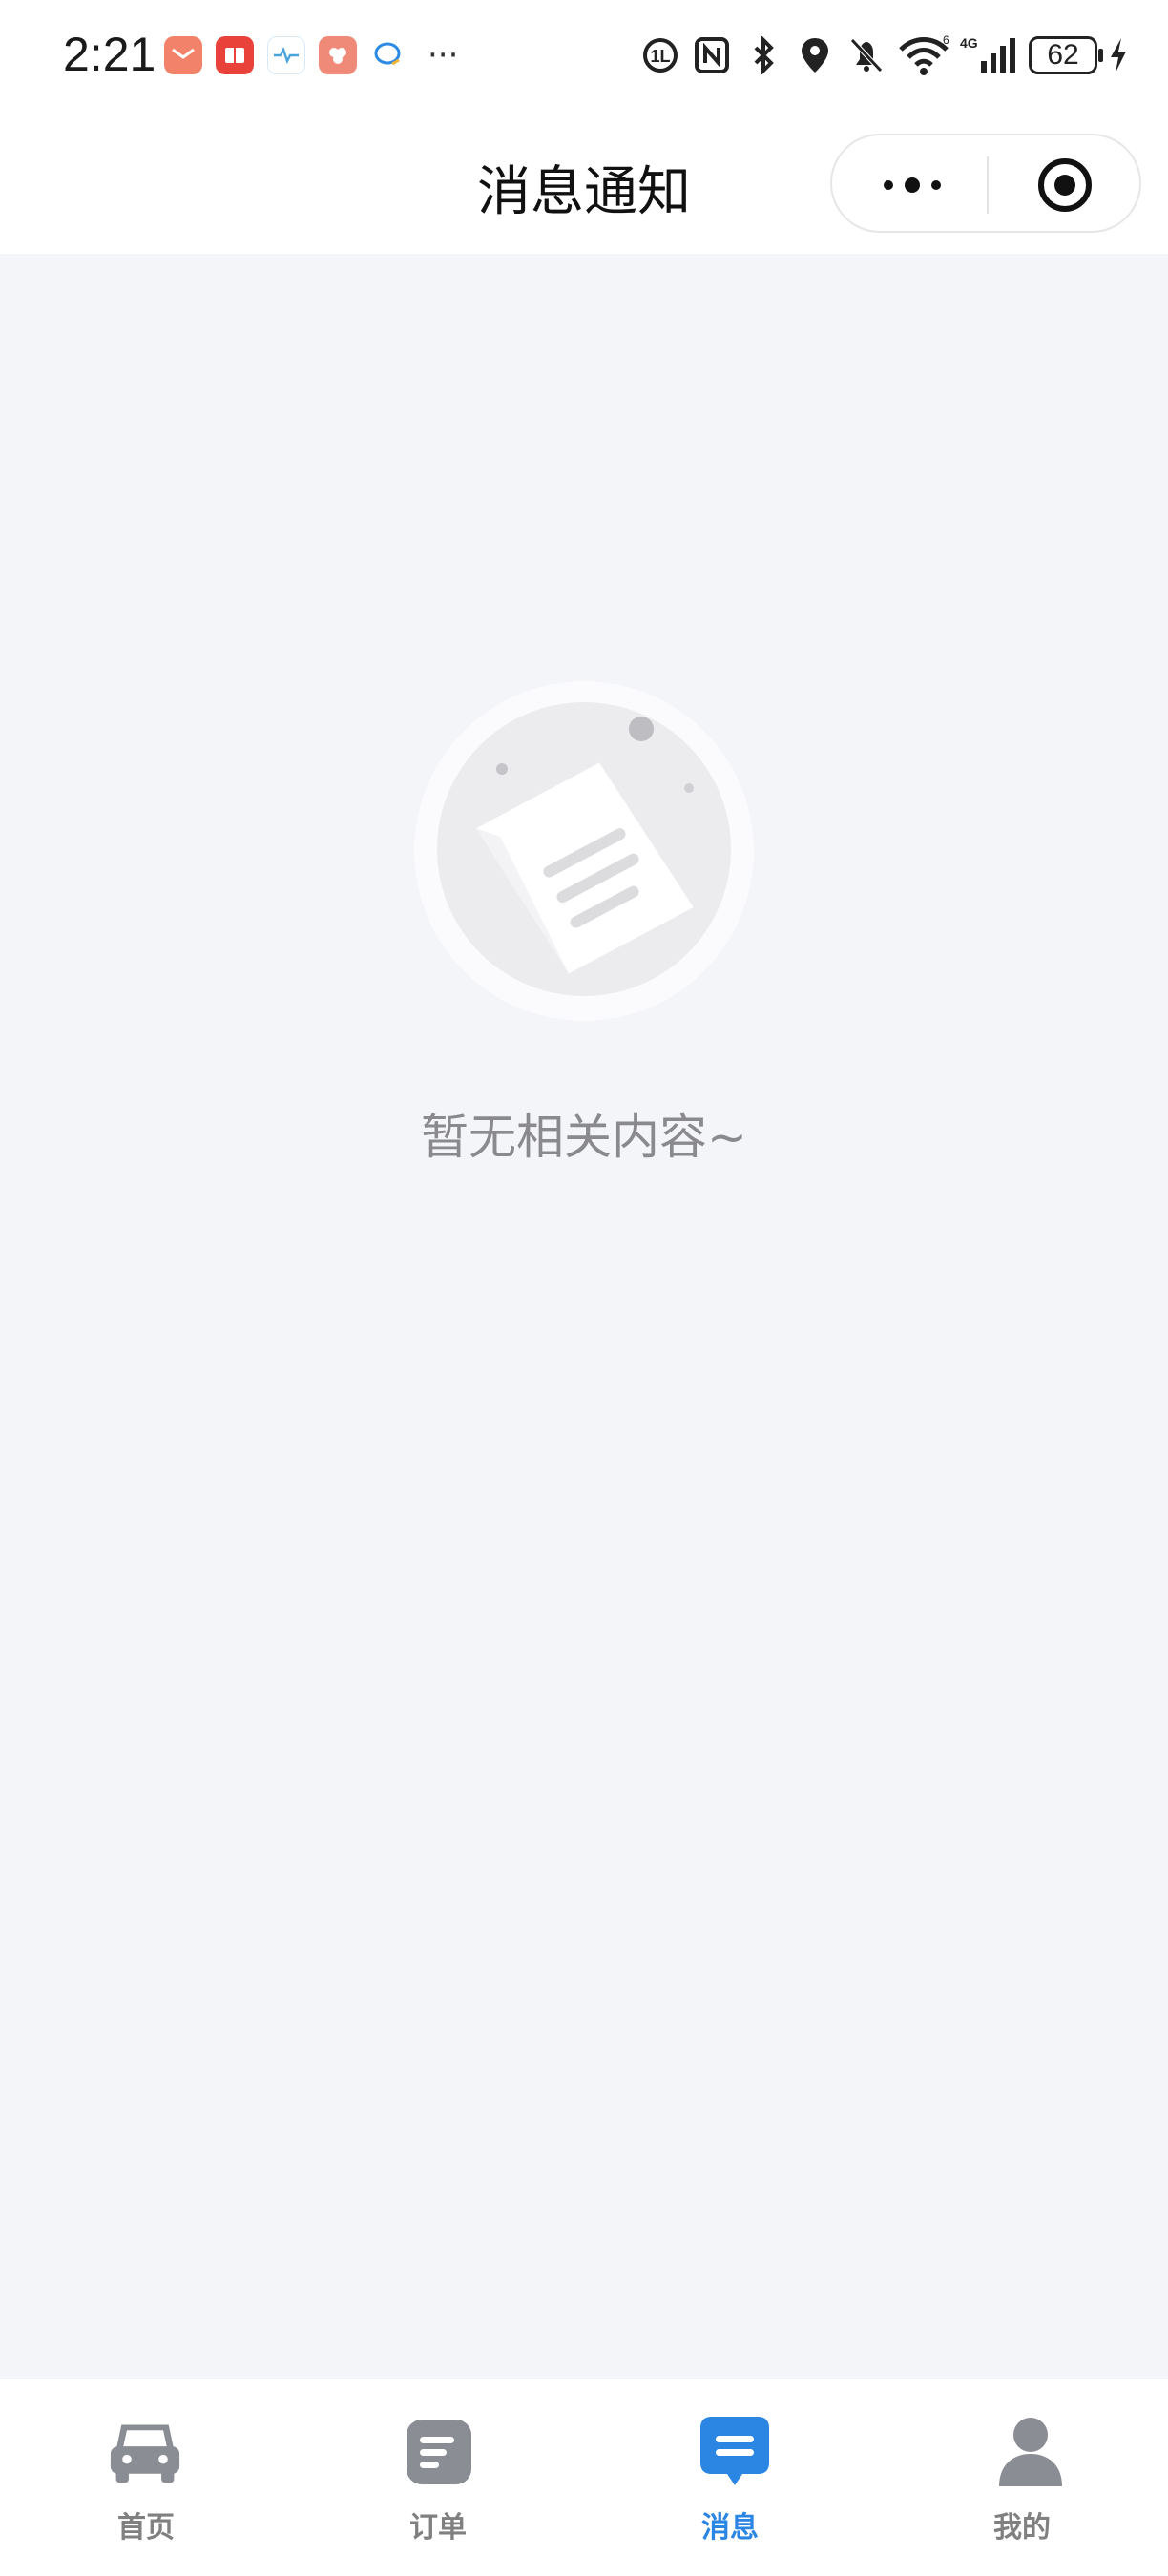  What do you see at coordinates (286, 55) in the screenshot?
I see `health-app-icon` at bounding box center [286, 55].